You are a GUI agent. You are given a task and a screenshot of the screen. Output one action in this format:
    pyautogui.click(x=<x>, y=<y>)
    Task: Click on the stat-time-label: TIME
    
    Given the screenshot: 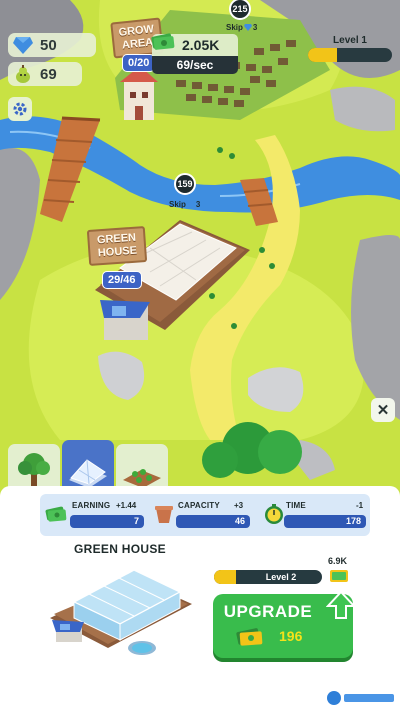 What is the action you would take?
    pyautogui.click(x=296, y=505)
    